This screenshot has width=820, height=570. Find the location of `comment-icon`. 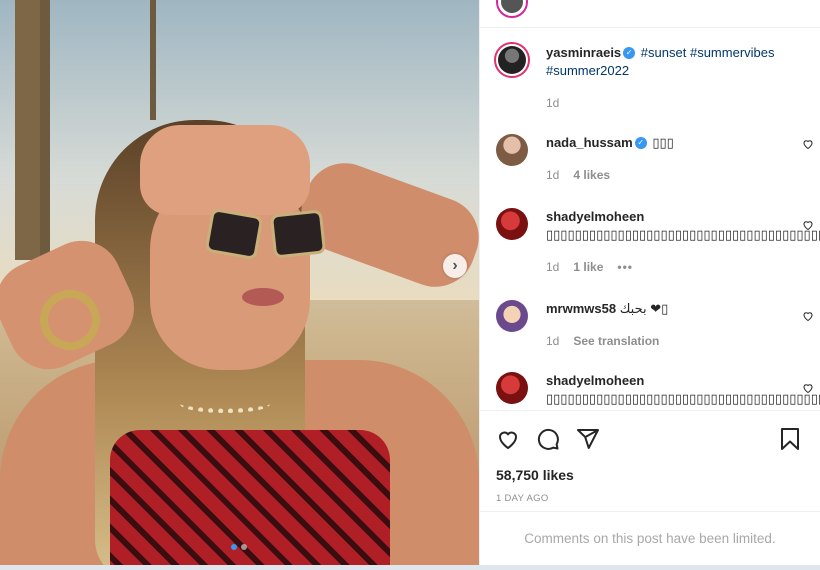

comment-icon is located at coordinates (548, 439).